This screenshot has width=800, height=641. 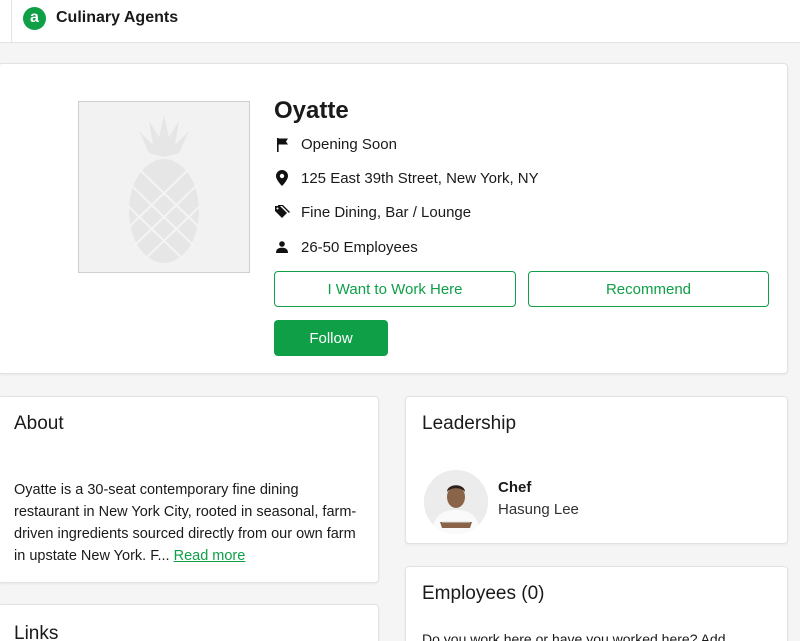 What do you see at coordinates (282, 212) in the screenshot?
I see `tag-icon` at bounding box center [282, 212].